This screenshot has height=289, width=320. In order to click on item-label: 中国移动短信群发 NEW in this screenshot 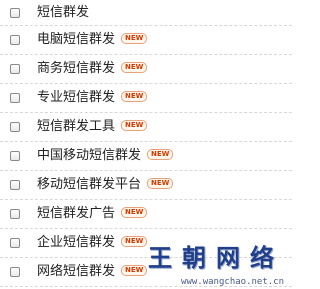, I will do `click(105, 156)`.